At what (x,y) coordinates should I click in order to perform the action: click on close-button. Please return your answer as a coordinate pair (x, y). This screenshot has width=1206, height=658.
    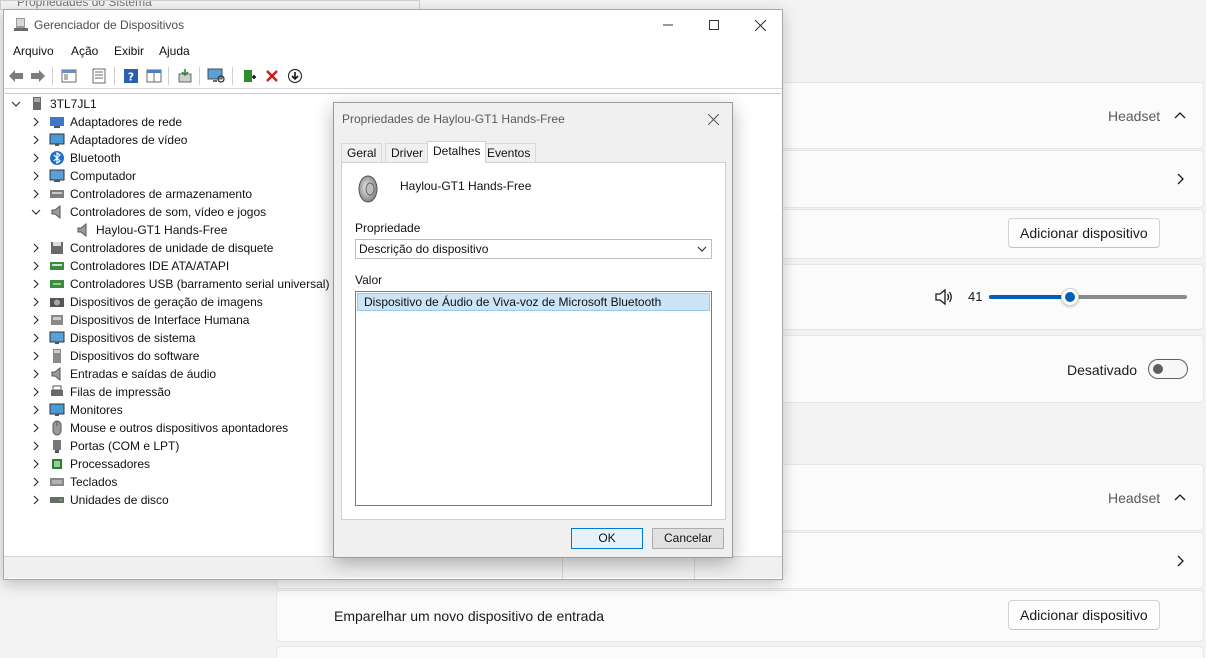
    Looking at the image, I should click on (760, 25).